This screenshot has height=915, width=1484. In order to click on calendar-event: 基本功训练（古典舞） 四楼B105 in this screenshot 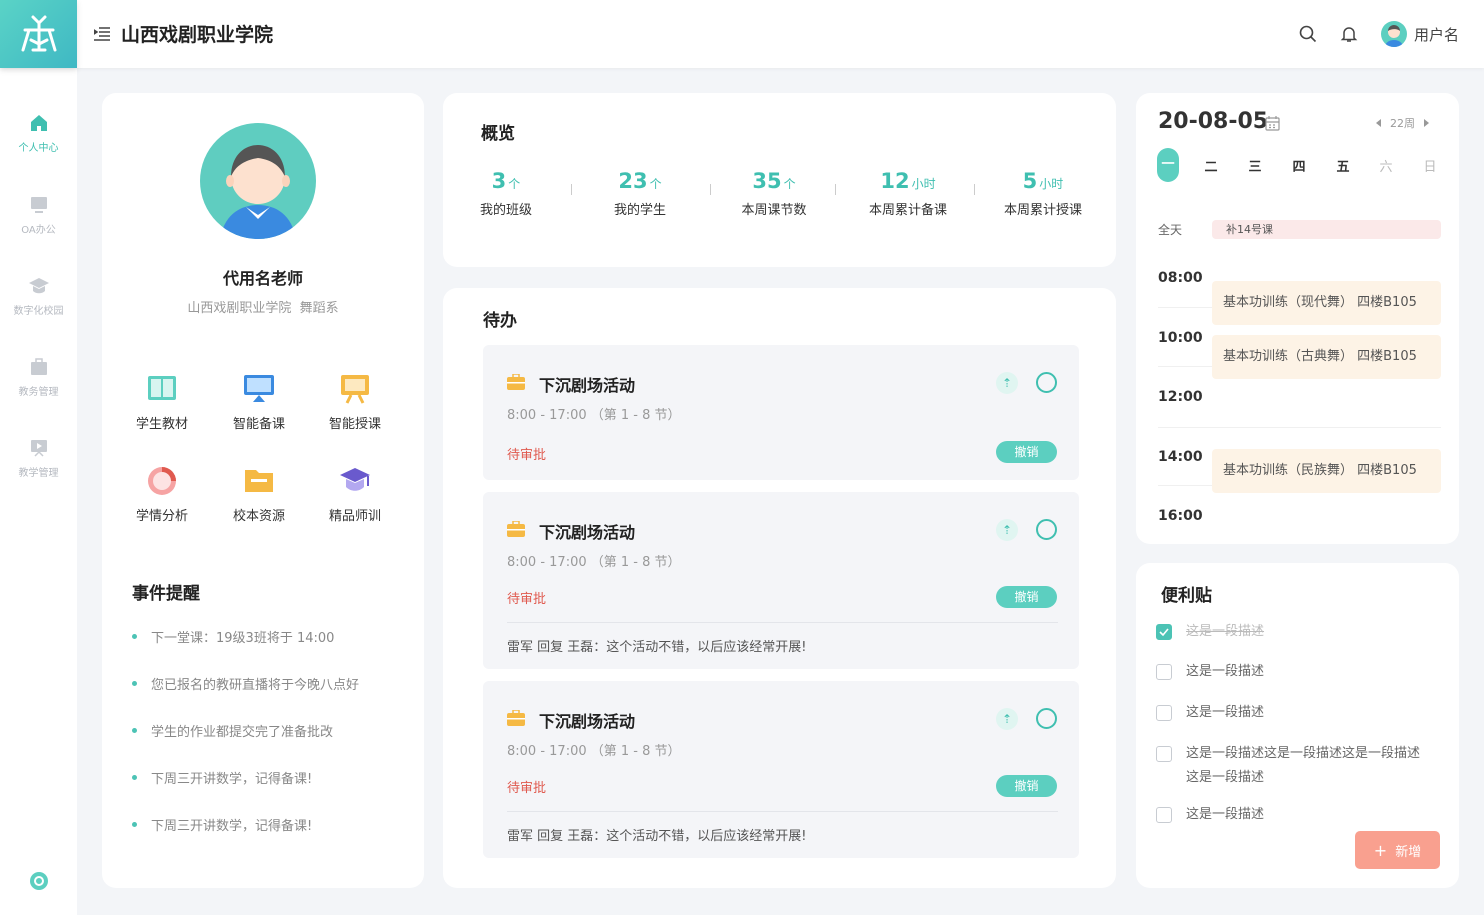, I will do `click(1326, 357)`.